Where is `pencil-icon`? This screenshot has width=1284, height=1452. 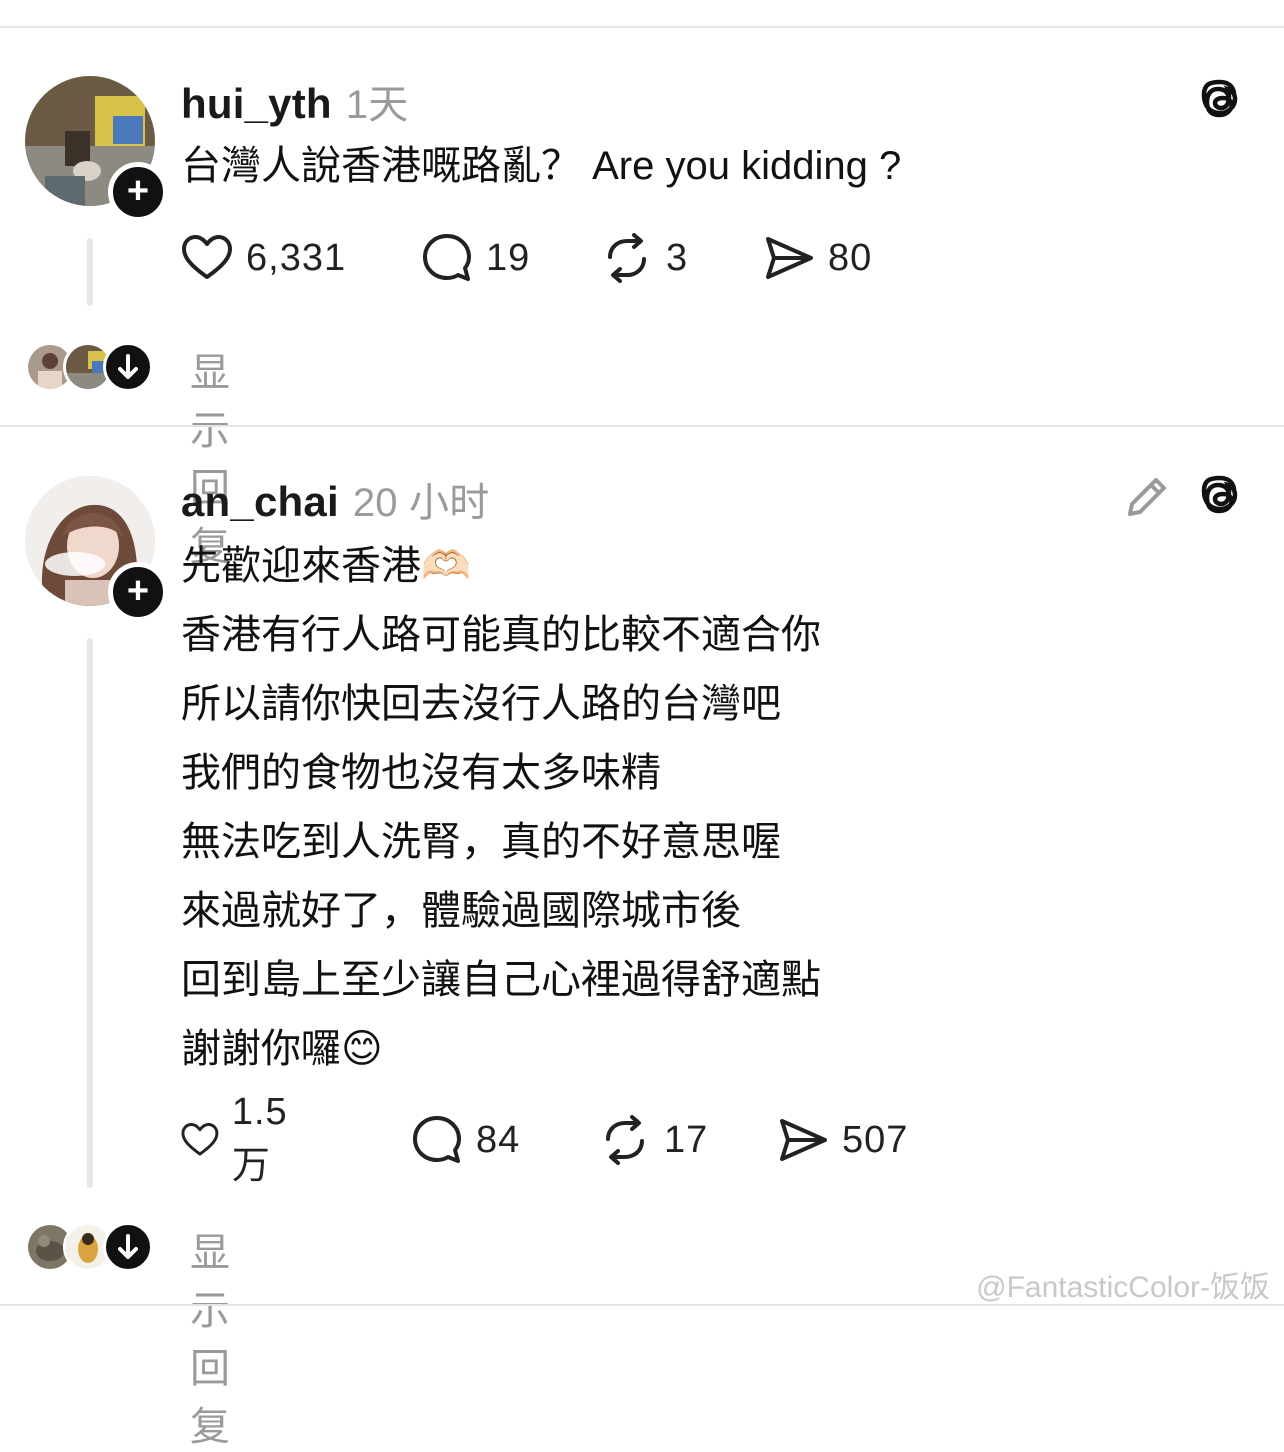 pencil-icon is located at coordinates (1147, 497).